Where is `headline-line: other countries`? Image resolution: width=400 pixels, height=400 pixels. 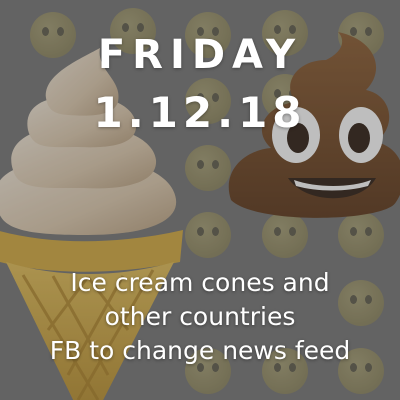
headline-line: other countries is located at coordinates (200, 316).